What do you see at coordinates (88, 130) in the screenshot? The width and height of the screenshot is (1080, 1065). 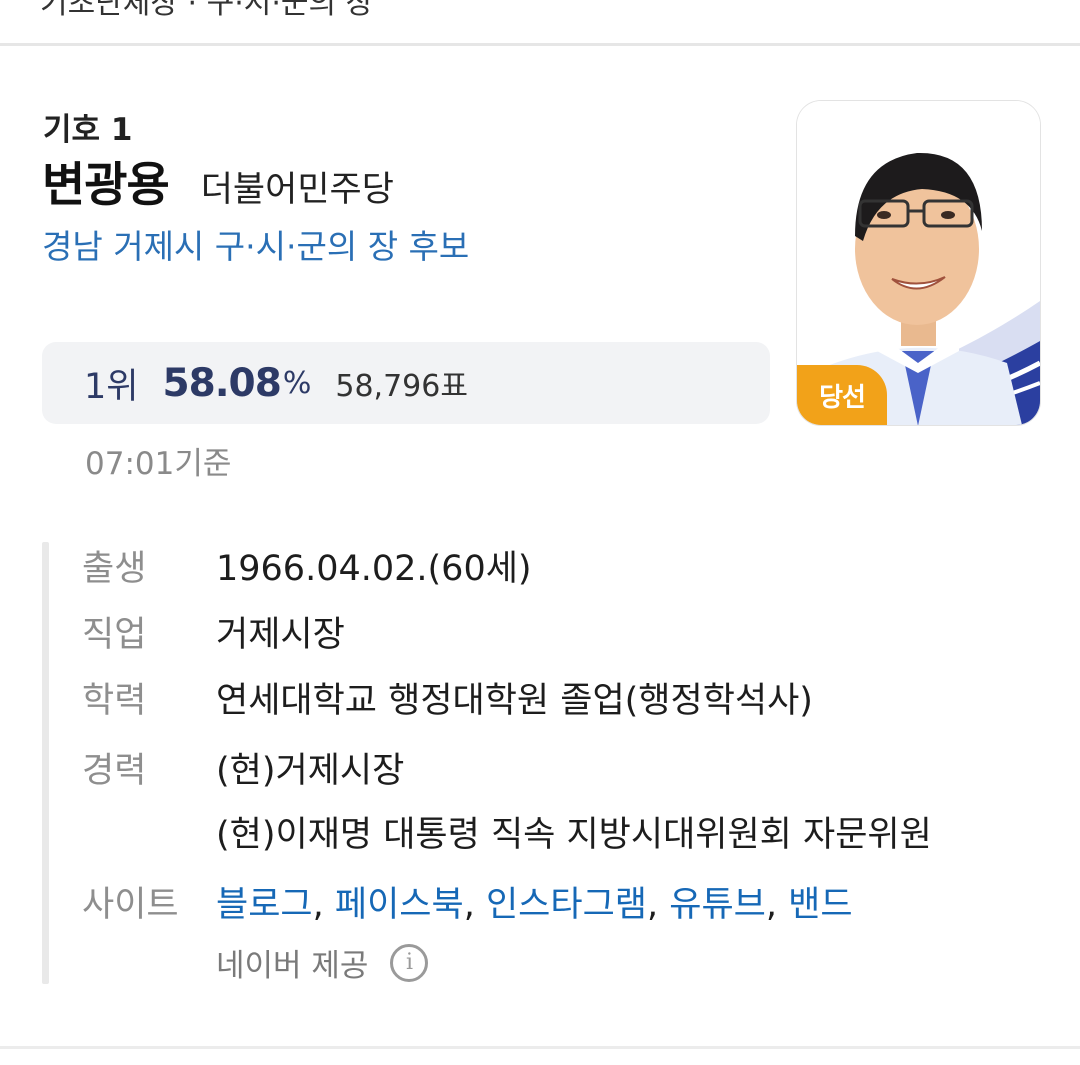 I see `candidate-symbol: 기호 1` at bounding box center [88, 130].